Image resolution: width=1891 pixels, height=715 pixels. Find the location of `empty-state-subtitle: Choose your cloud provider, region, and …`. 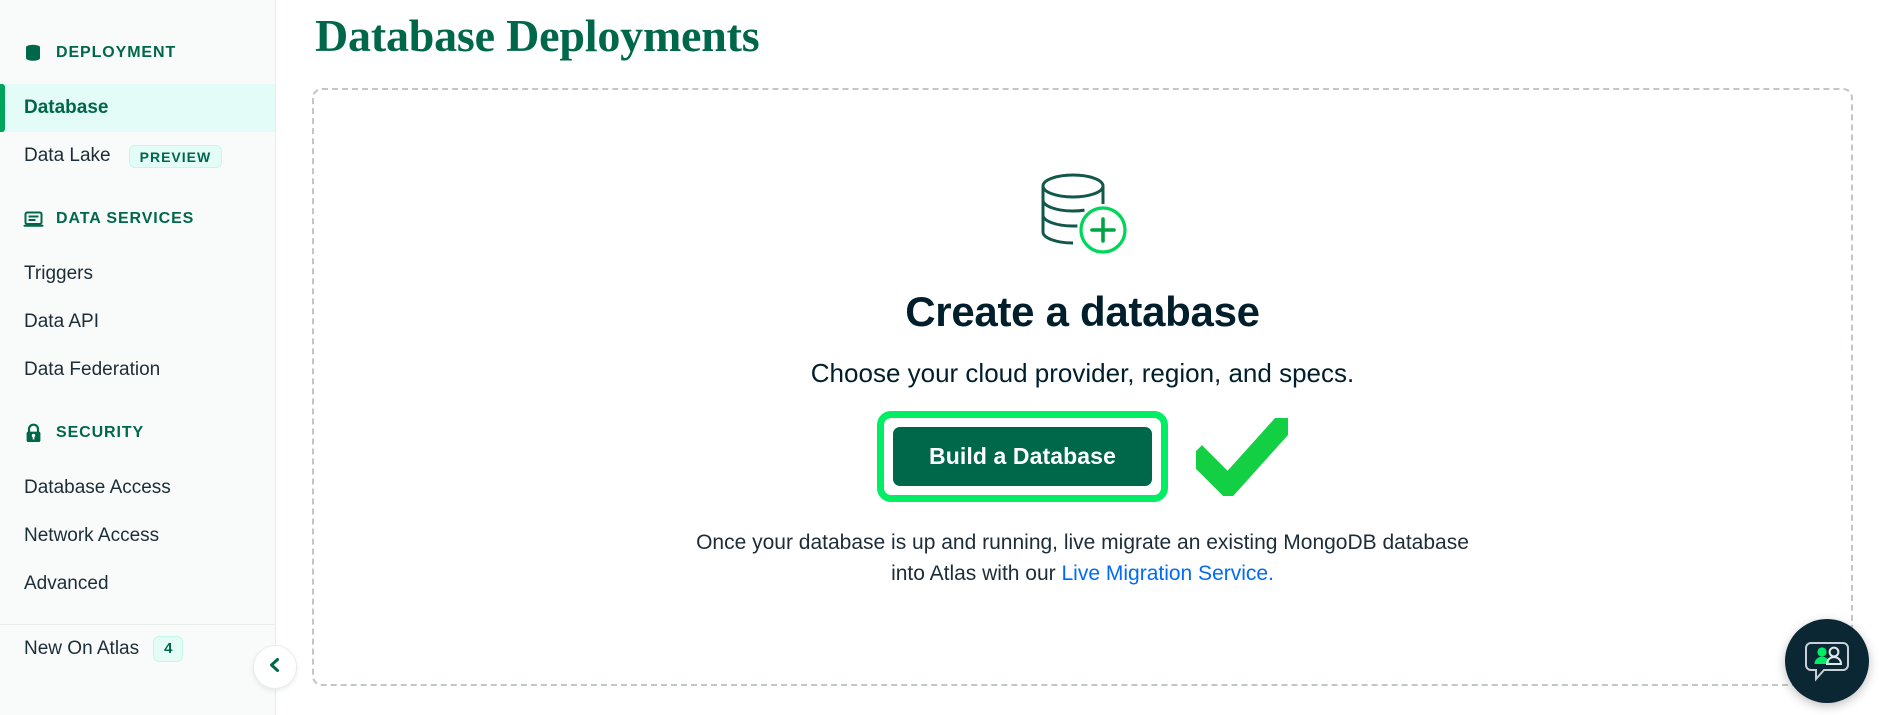

empty-state-subtitle: Choose your cloud provider, region, and … is located at coordinates (1082, 373).